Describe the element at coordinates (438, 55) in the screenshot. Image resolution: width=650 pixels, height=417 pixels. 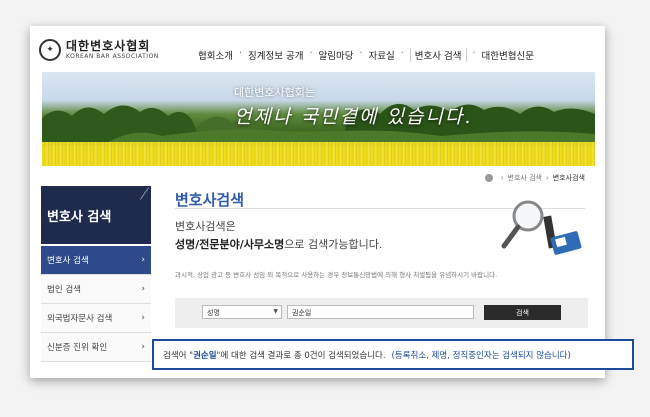
I see `nav-lawyer-search: 변호사 검색` at that location.